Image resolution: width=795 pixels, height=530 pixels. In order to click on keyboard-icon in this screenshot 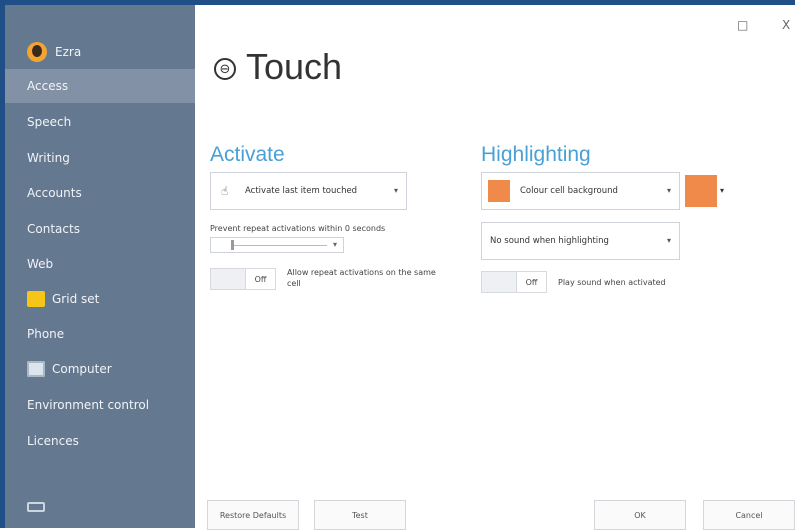, I will do `click(36, 507)`.